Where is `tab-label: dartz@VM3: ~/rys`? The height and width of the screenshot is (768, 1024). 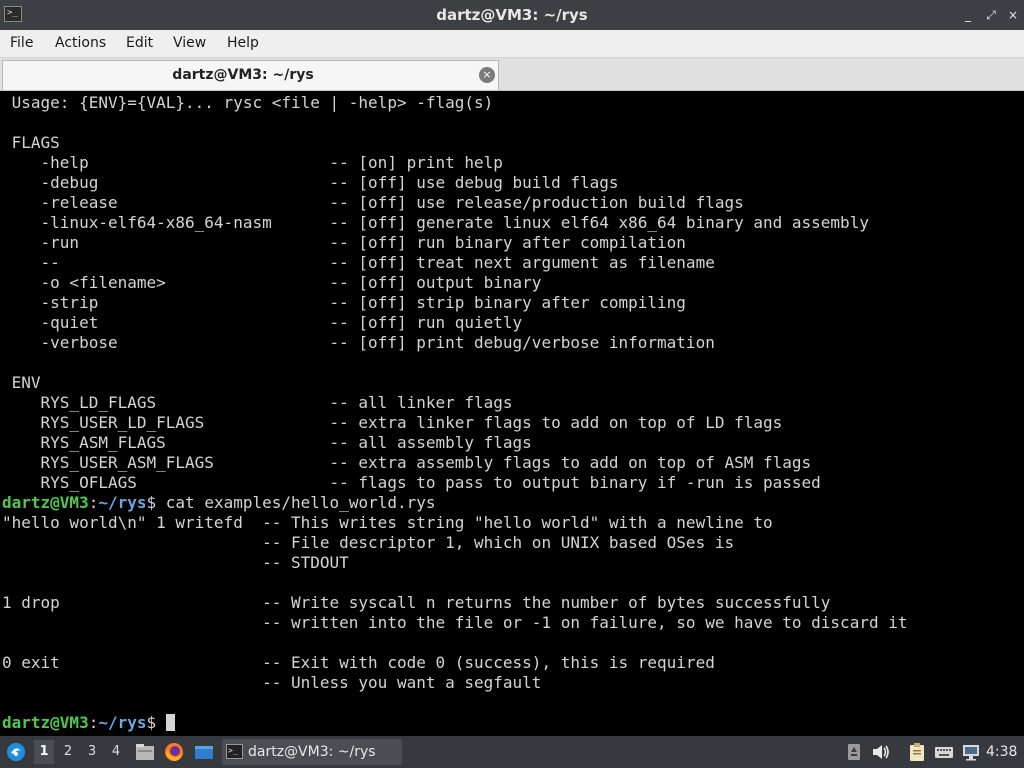
tab-label: dartz@VM3: ~/rys is located at coordinates (243, 75).